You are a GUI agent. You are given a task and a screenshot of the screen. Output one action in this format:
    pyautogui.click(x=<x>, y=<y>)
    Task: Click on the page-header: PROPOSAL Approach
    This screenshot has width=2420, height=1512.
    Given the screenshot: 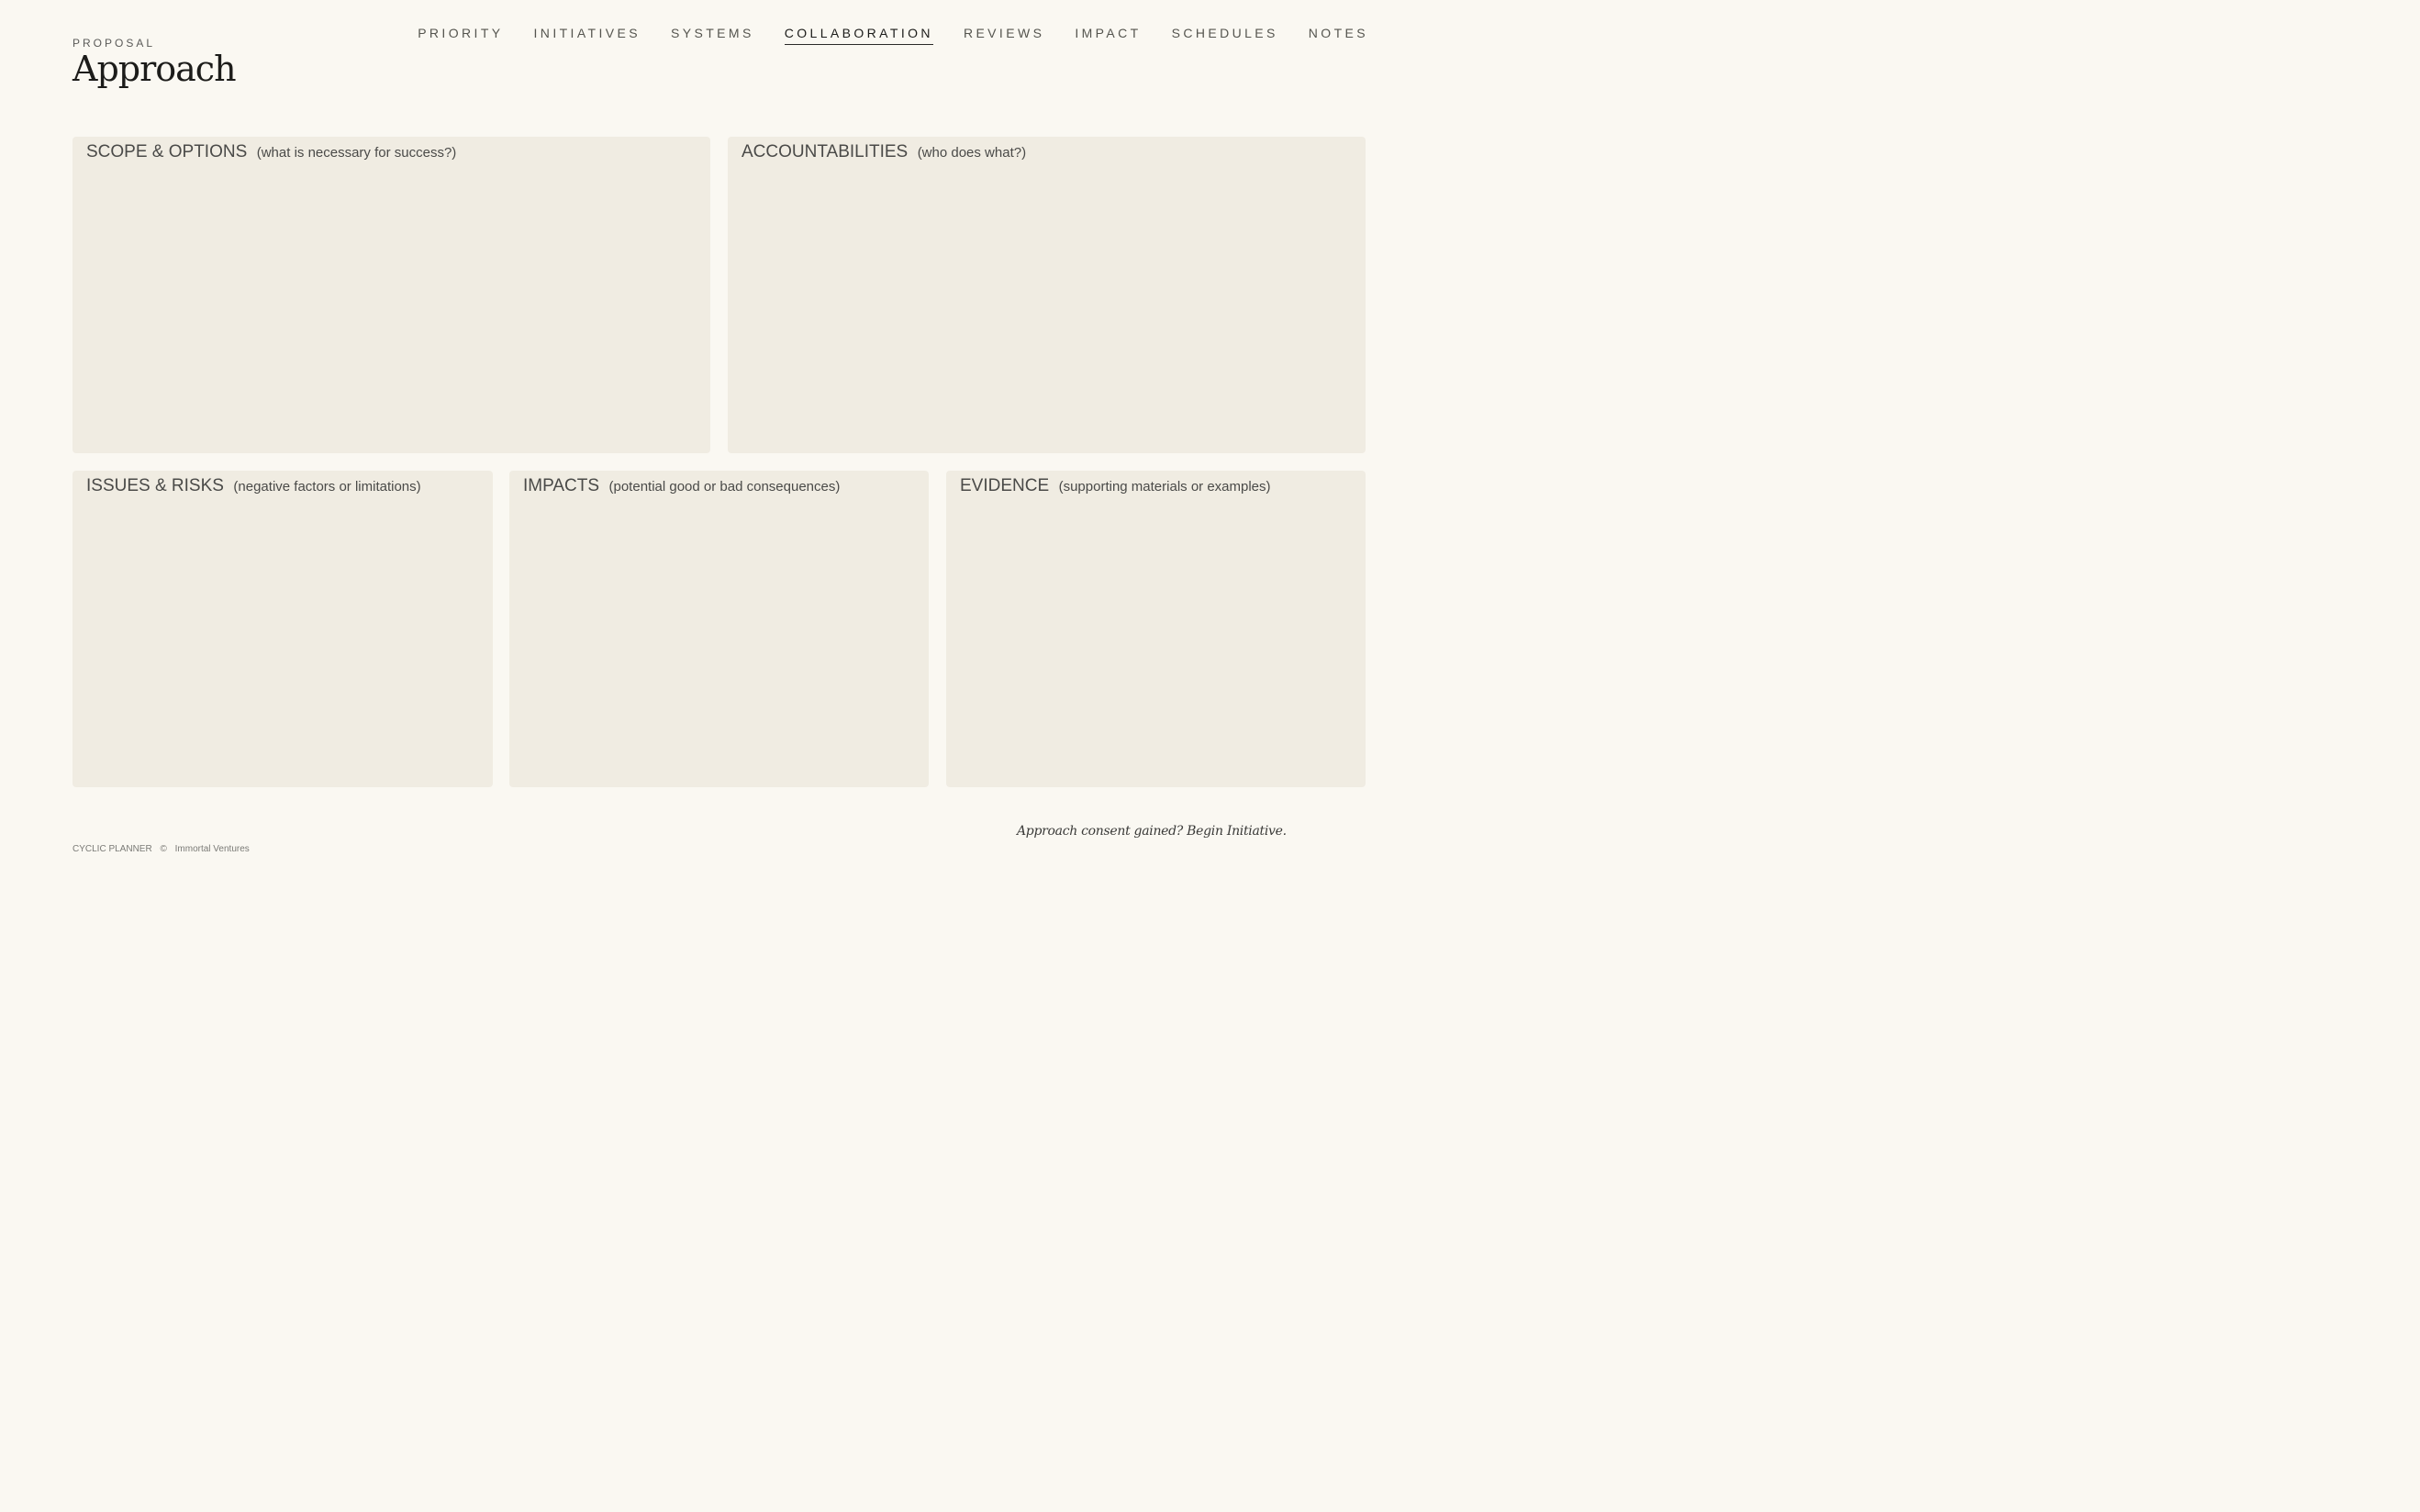 What is the action you would take?
    pyautogui.click(x=154, y=63)
    